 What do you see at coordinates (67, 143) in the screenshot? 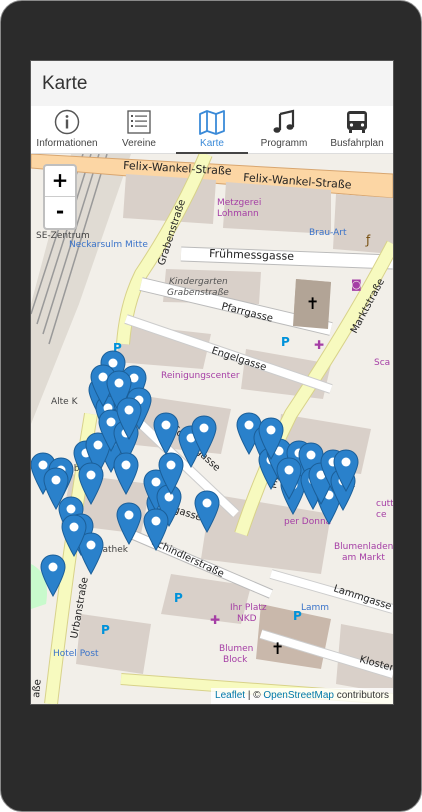
I see `tab-label: Informationen` at bounding box center [67, 143].